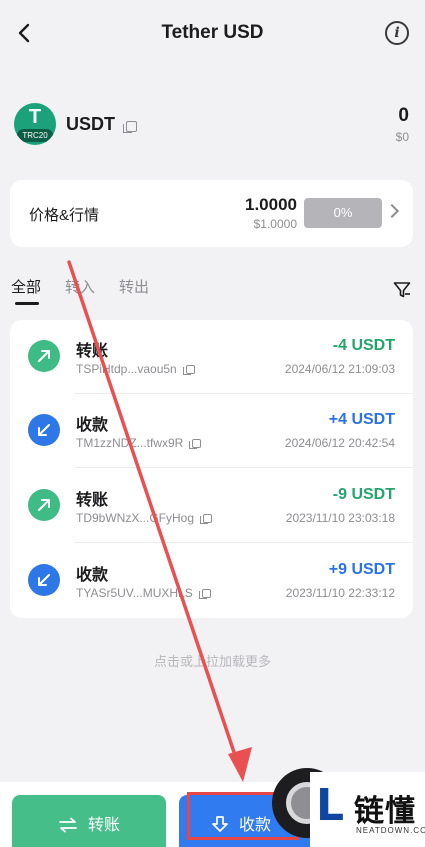 This screenshot has width=425, height=847. What do you see at coordinates (27, 303) in the screenshot?
I see `active-tab-indicator` at bounding box center [27, 303].